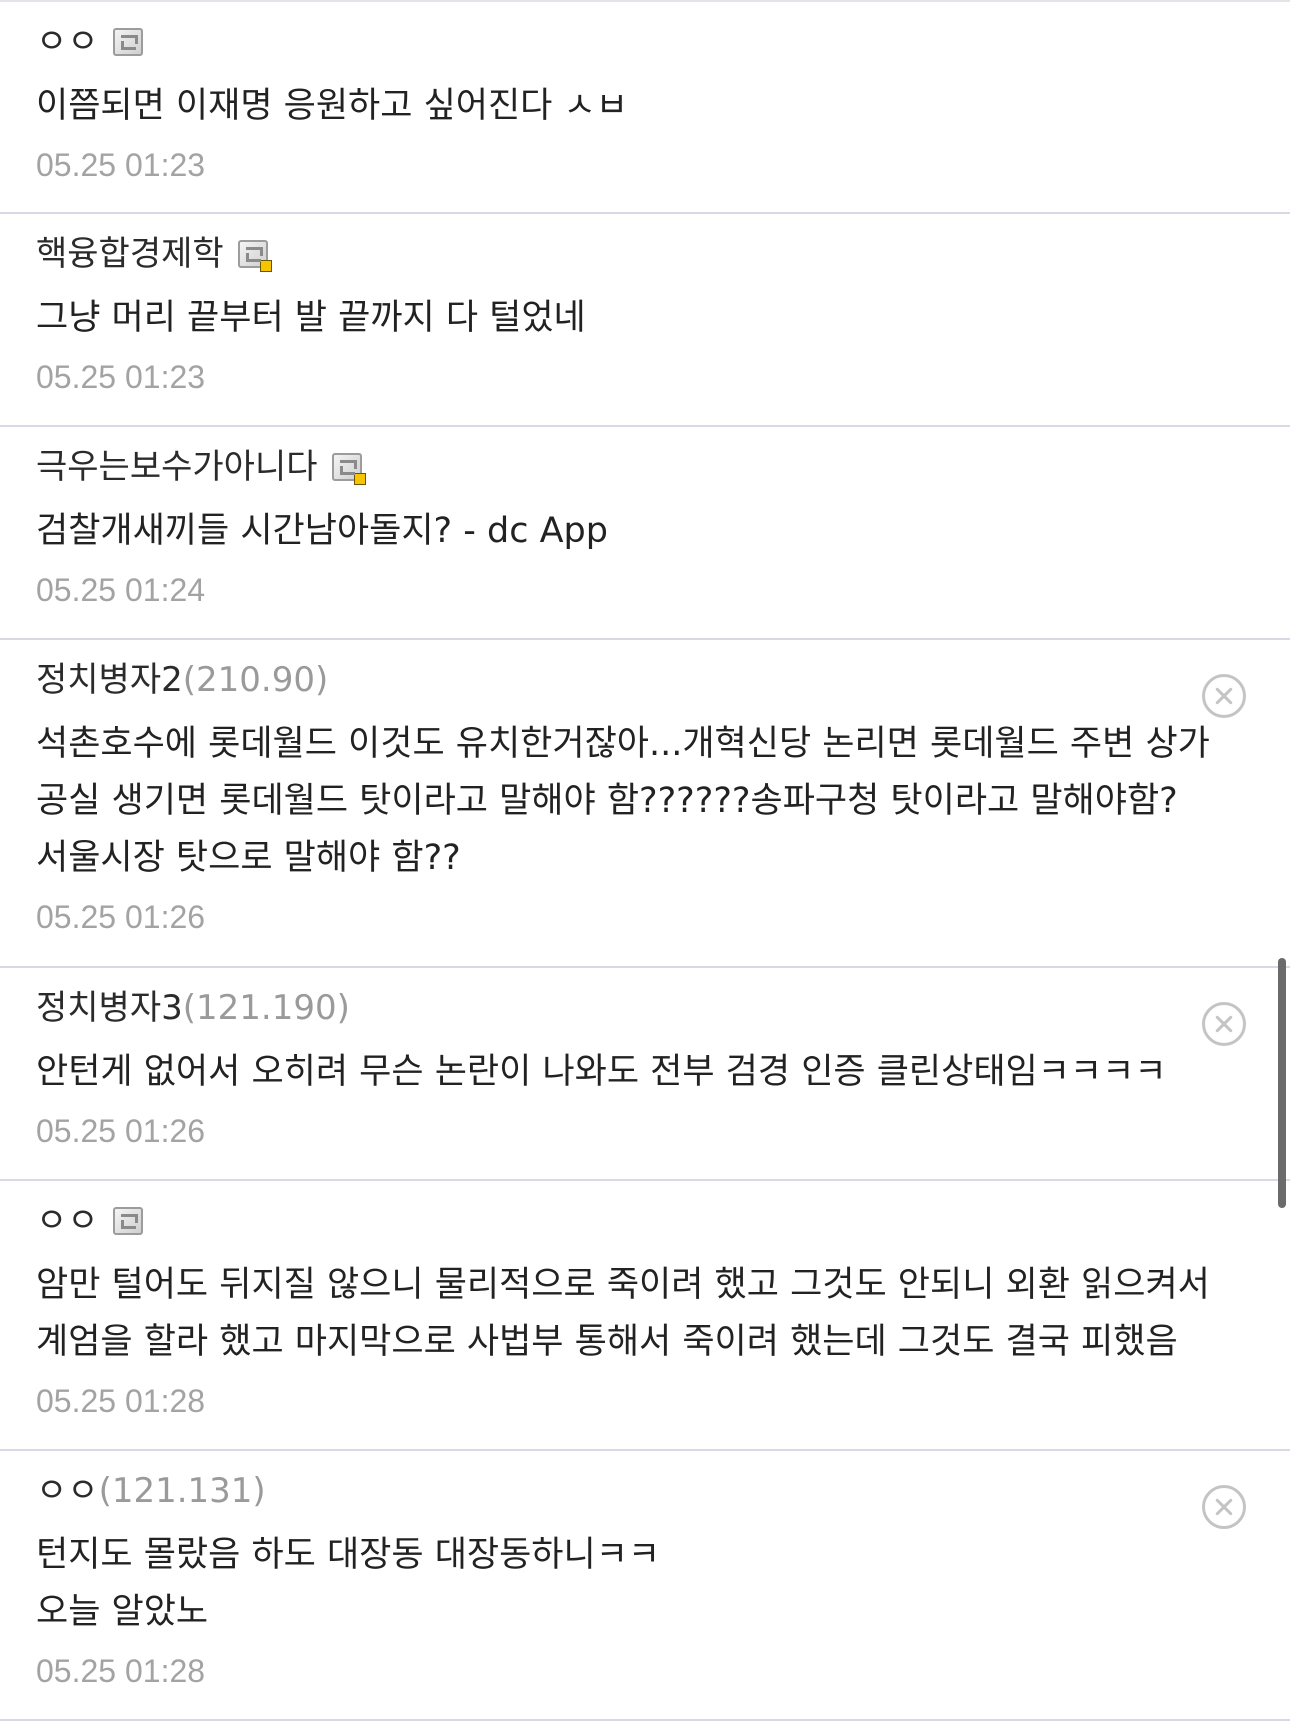 This screenshot has height=1721, width=1290. What do you see at coordinates (1282, 1083) in the screenshot?
I see `scrollbar-thumb` at bounding box center [1282, 1083].